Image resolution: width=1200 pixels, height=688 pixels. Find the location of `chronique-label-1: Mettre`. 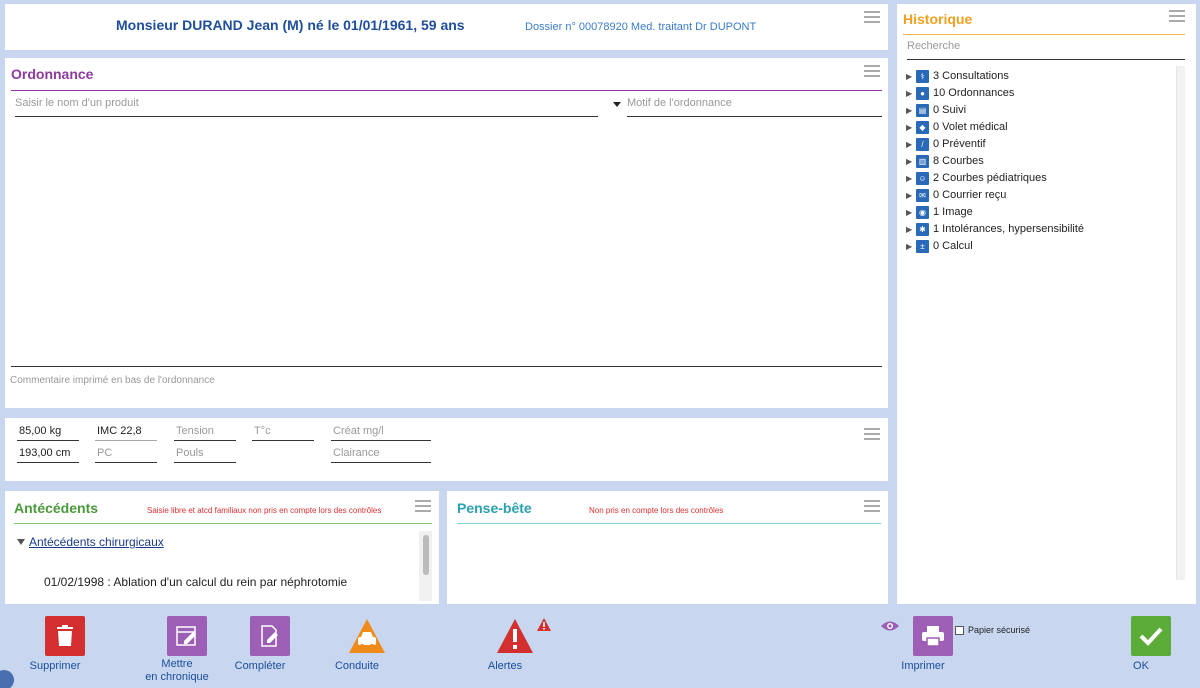

chronique-label-1: Mettre is located at coordinates (177, 664).